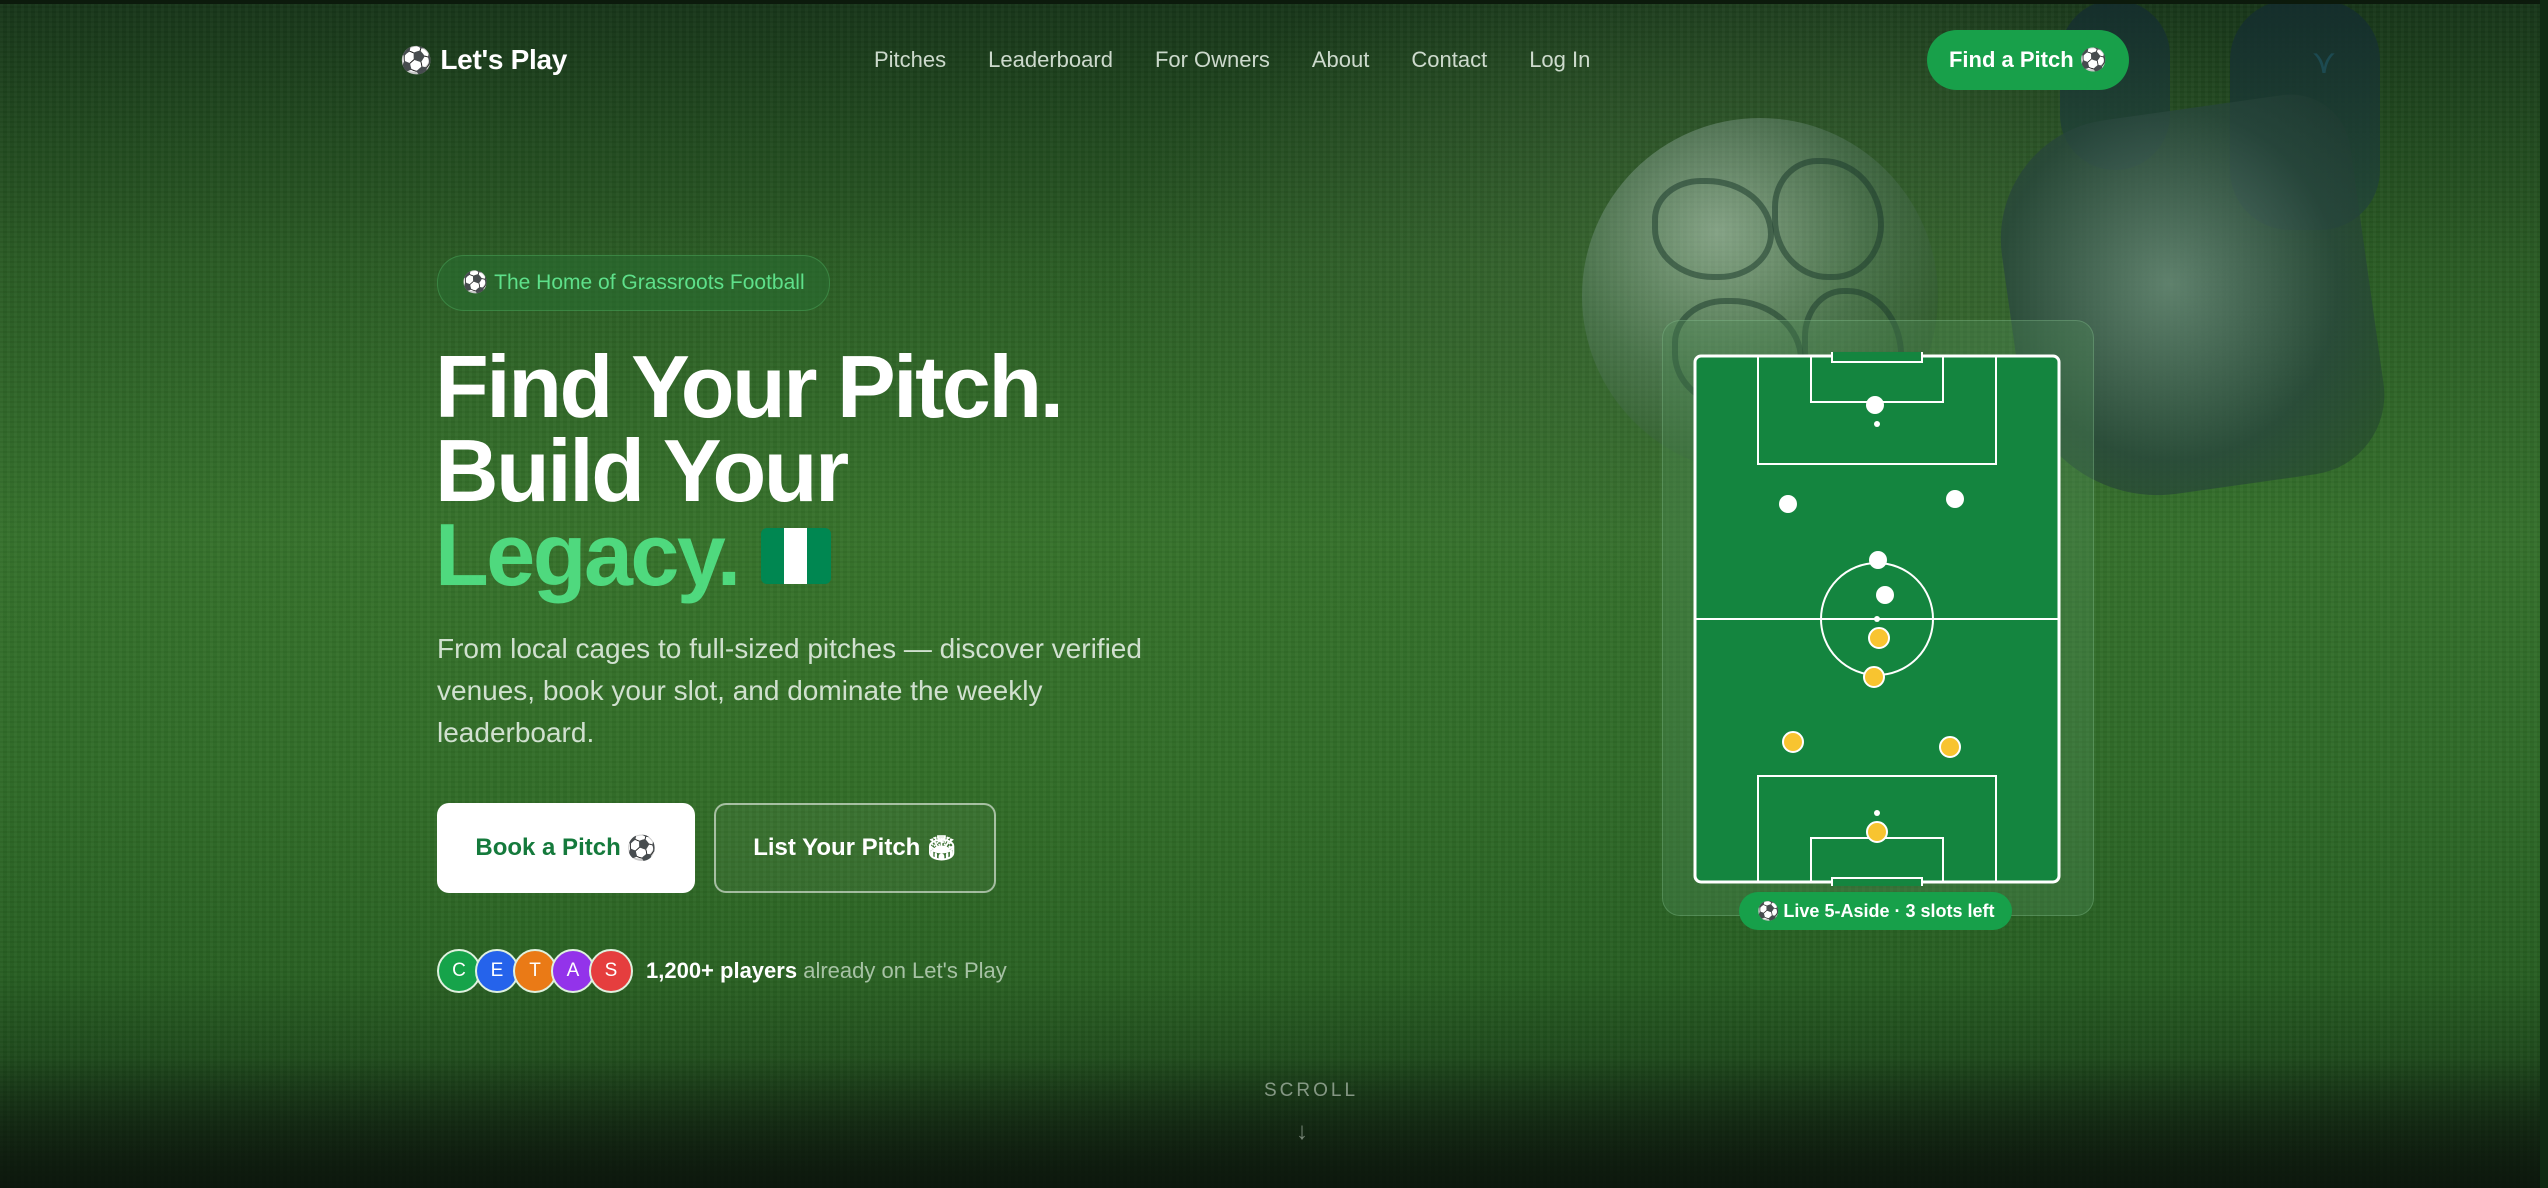 This screenshot has width=2548, height=1188. I want to click on top-border, so click(1274, 2).